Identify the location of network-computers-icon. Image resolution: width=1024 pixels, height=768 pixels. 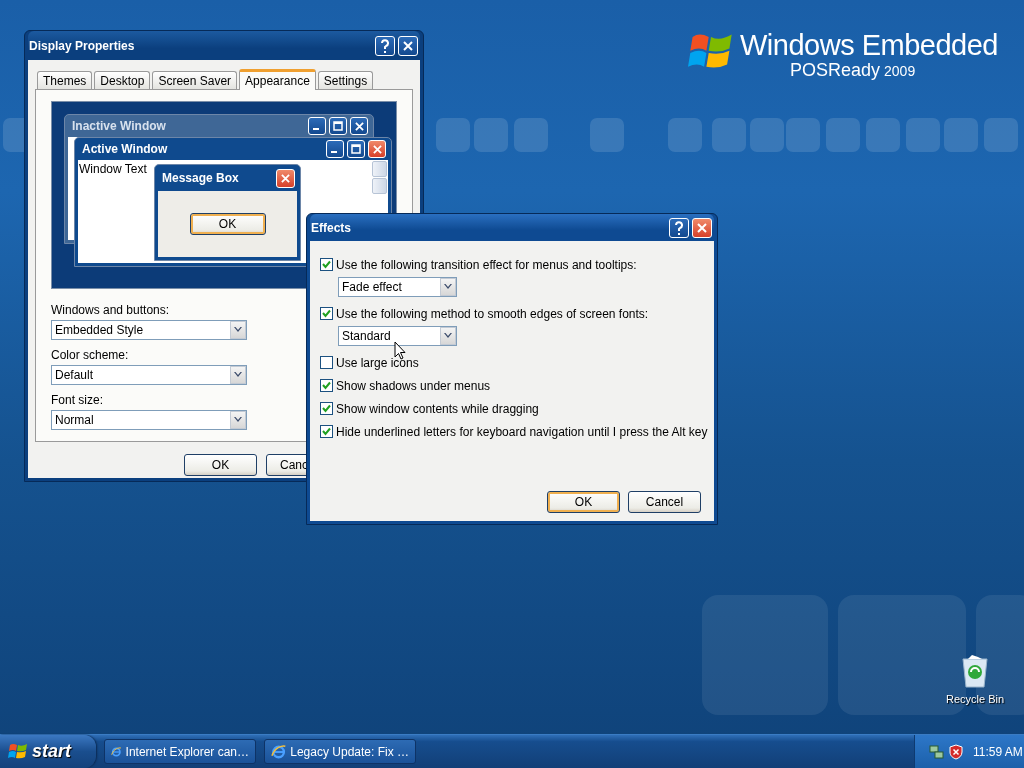
(937, 751).